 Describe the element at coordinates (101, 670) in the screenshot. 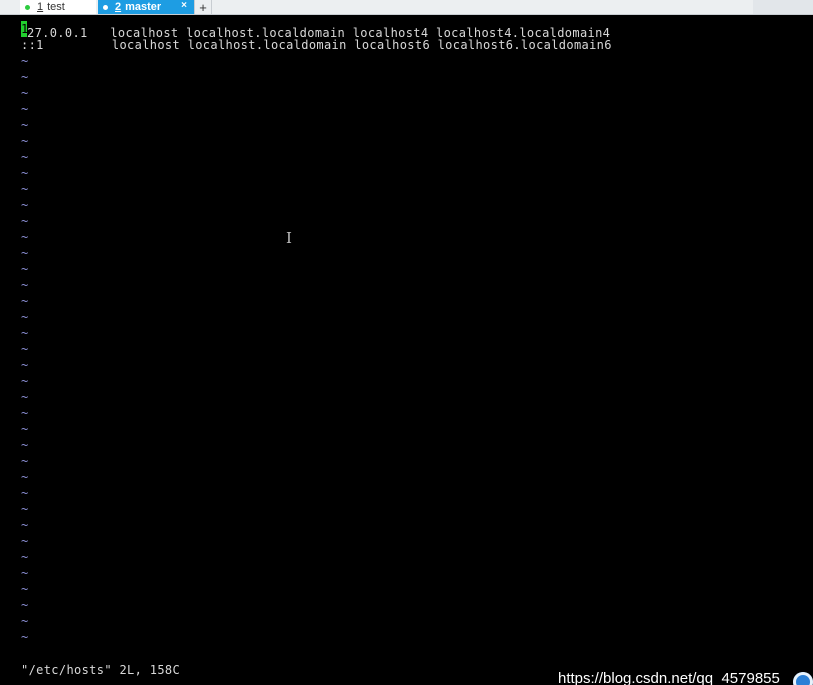

I see `vim-status-line: "/etc/hosts" 2L, 158C` at that location.